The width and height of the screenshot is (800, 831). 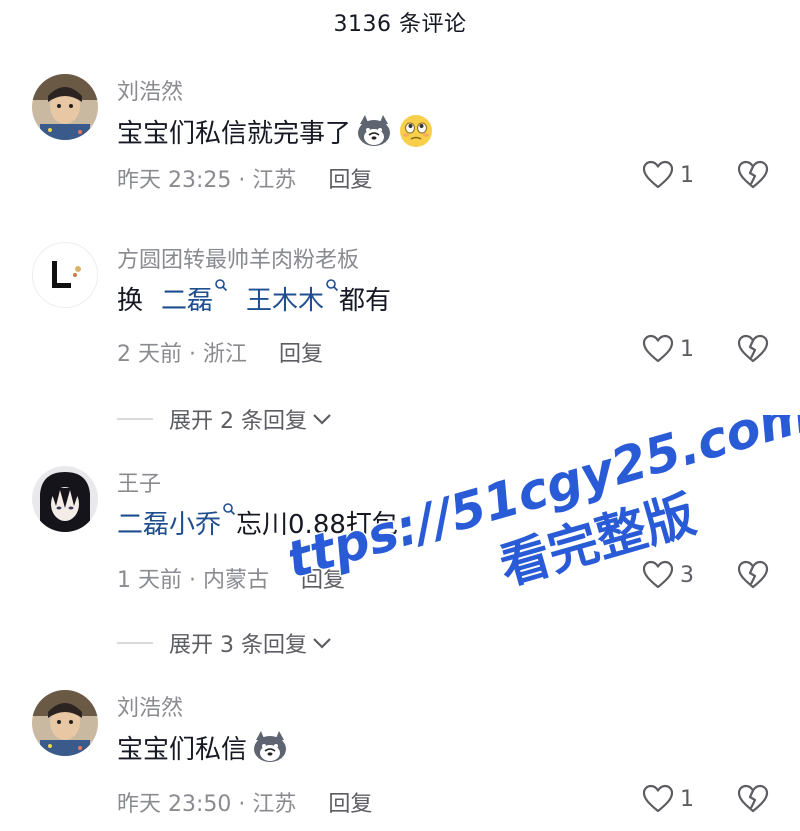 What do you see at coordinates (130, 301) in the screenshot?
I see `comment-text-prefix: 换` at bounding box center [130, 301].